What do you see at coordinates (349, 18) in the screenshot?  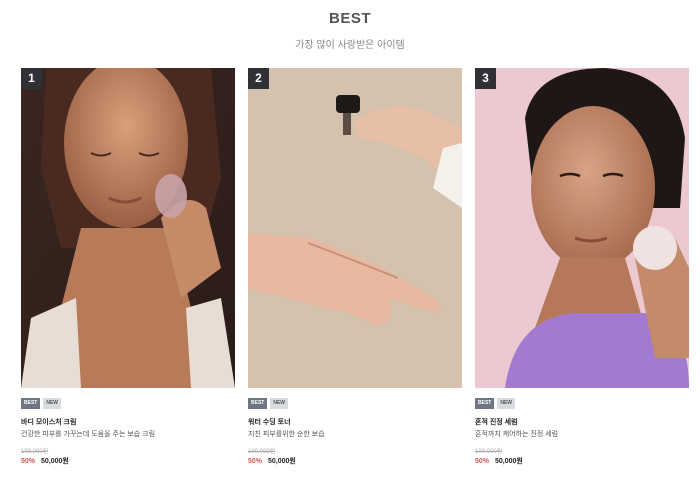 I see `section-title: BEST` at bounding box center [349, 18].